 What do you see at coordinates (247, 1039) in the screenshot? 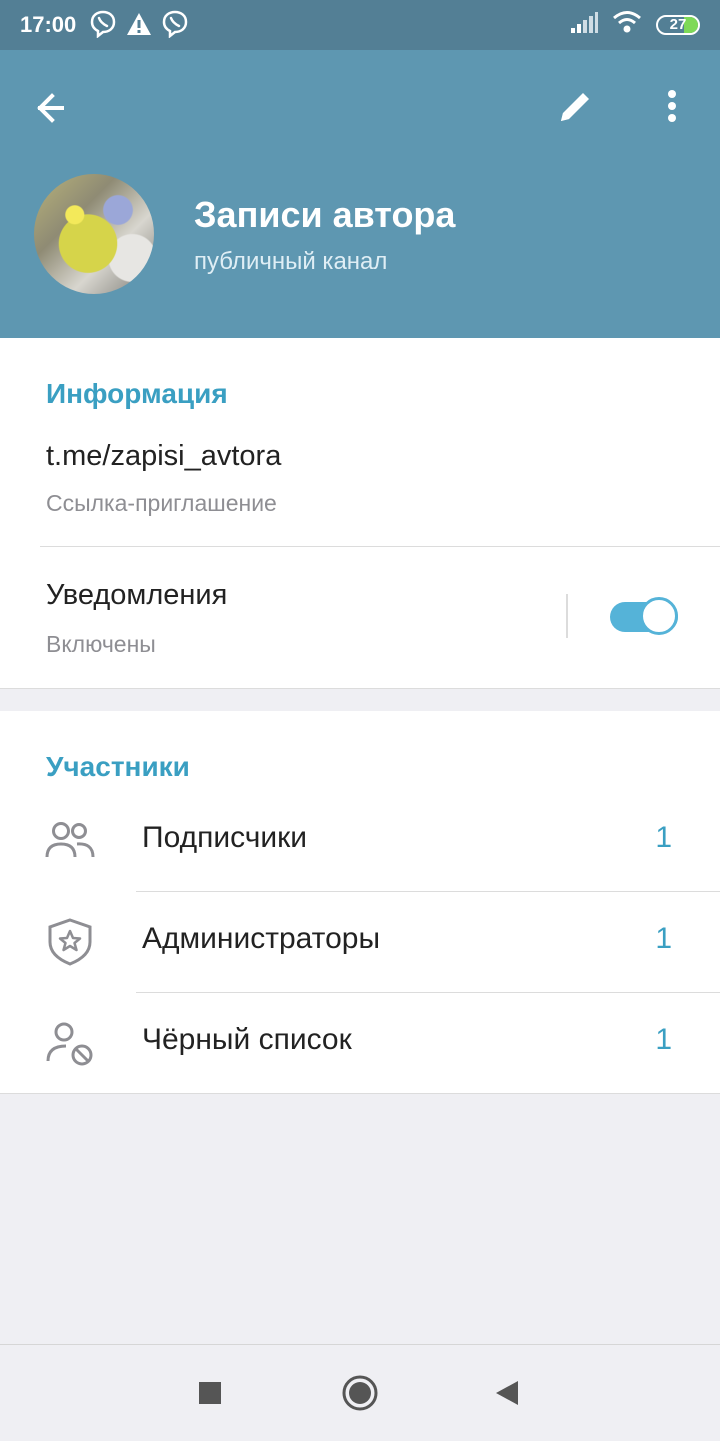
I see `blacklist-label: Чёрный список` at bounding box center [247, 1039].